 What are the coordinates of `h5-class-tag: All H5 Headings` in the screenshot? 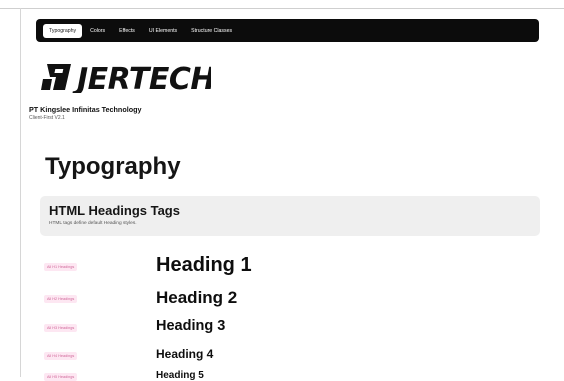 It's located at (61, 377).